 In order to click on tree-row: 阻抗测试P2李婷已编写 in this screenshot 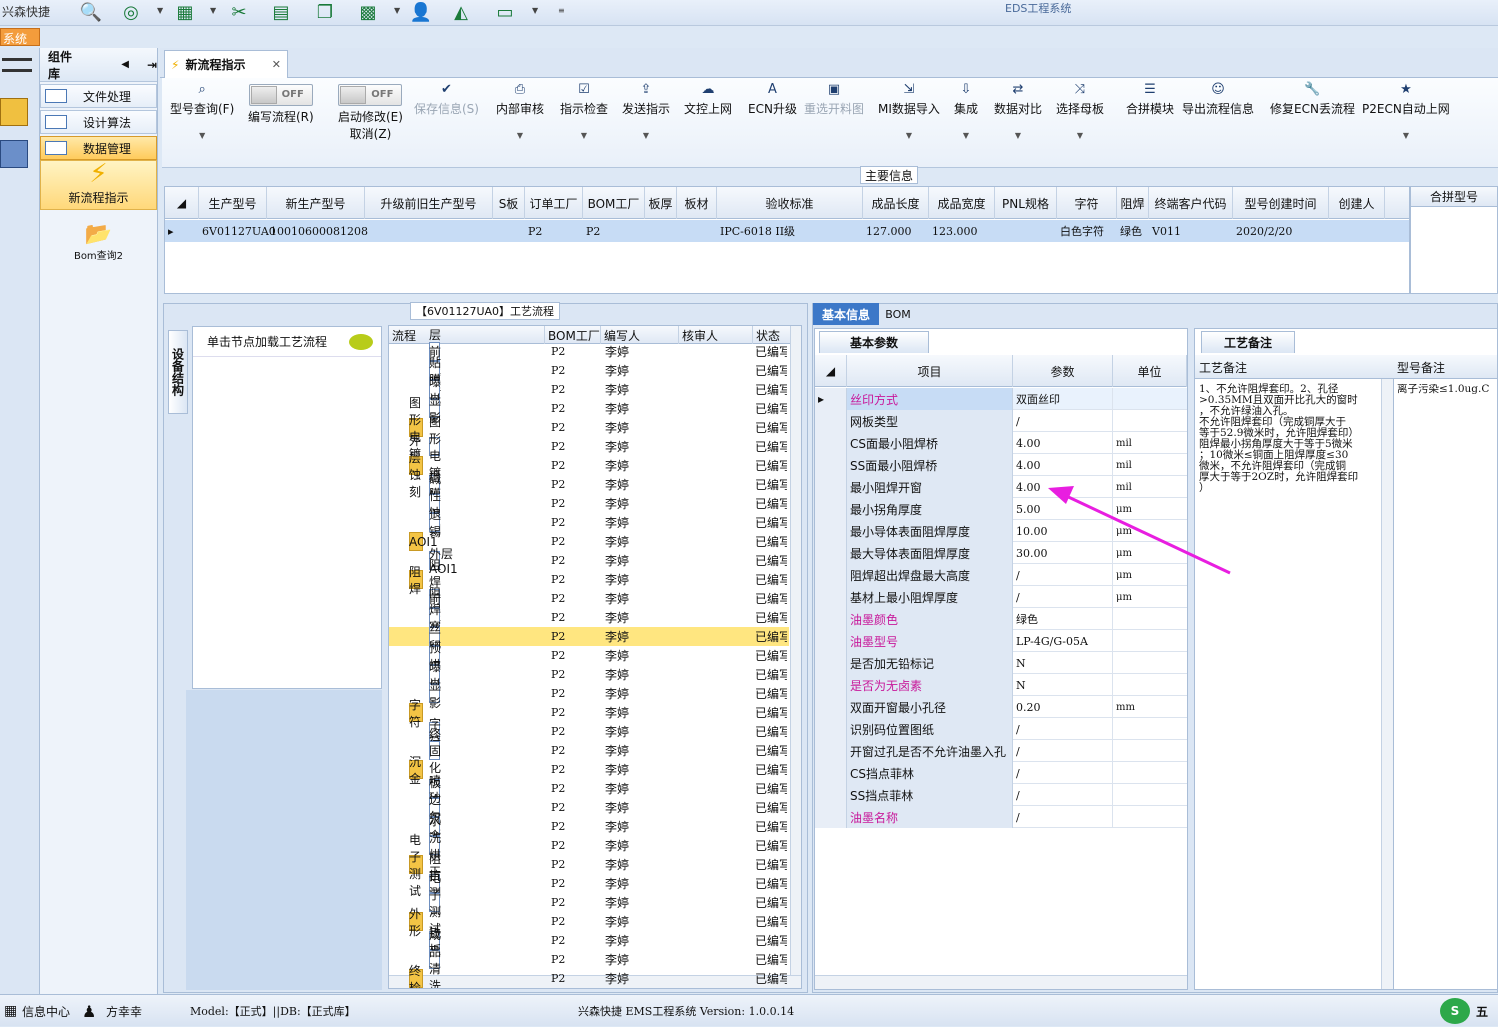, I will do `click(589, 884)`.